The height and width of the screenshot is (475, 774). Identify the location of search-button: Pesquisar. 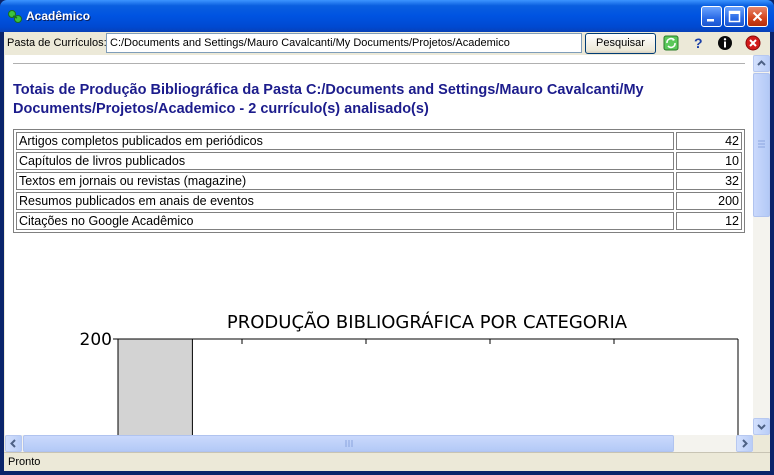
(620, 43).